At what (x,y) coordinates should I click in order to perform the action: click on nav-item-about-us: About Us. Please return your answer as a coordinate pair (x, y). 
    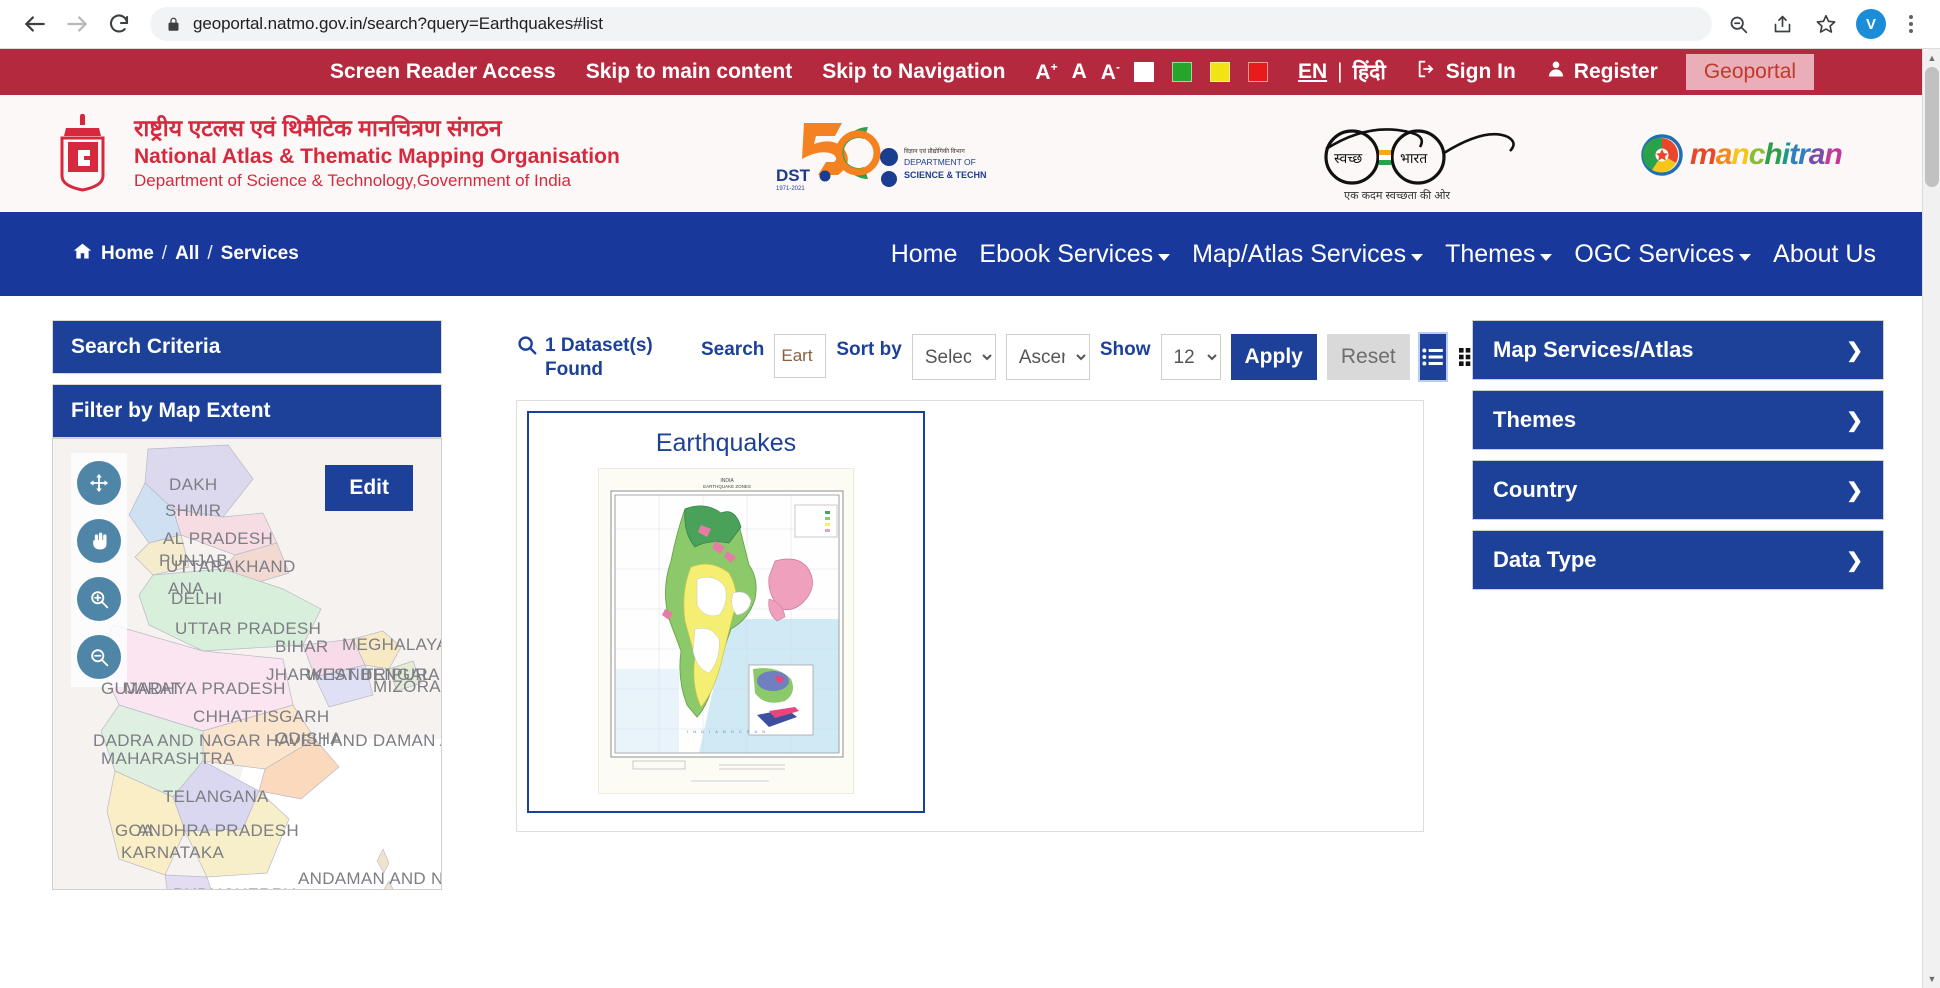
    Looking at the image, I should click on (1824, 254).